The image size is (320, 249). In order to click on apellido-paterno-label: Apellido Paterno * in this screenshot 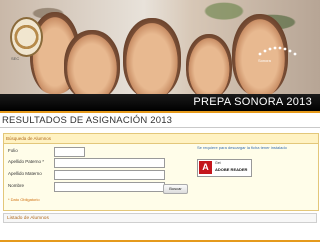, I will do `click(26, 161)`.